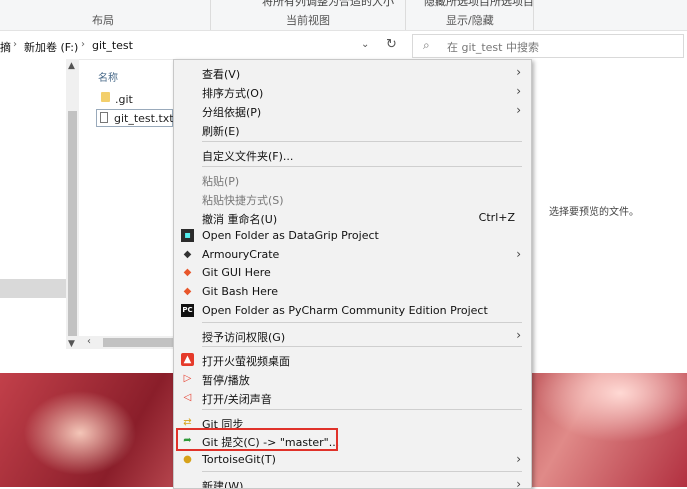 This screenshot has height=489, width=687. I want to click on breadcrumb-drive: 新加卷 (F:), so click(51, 47).